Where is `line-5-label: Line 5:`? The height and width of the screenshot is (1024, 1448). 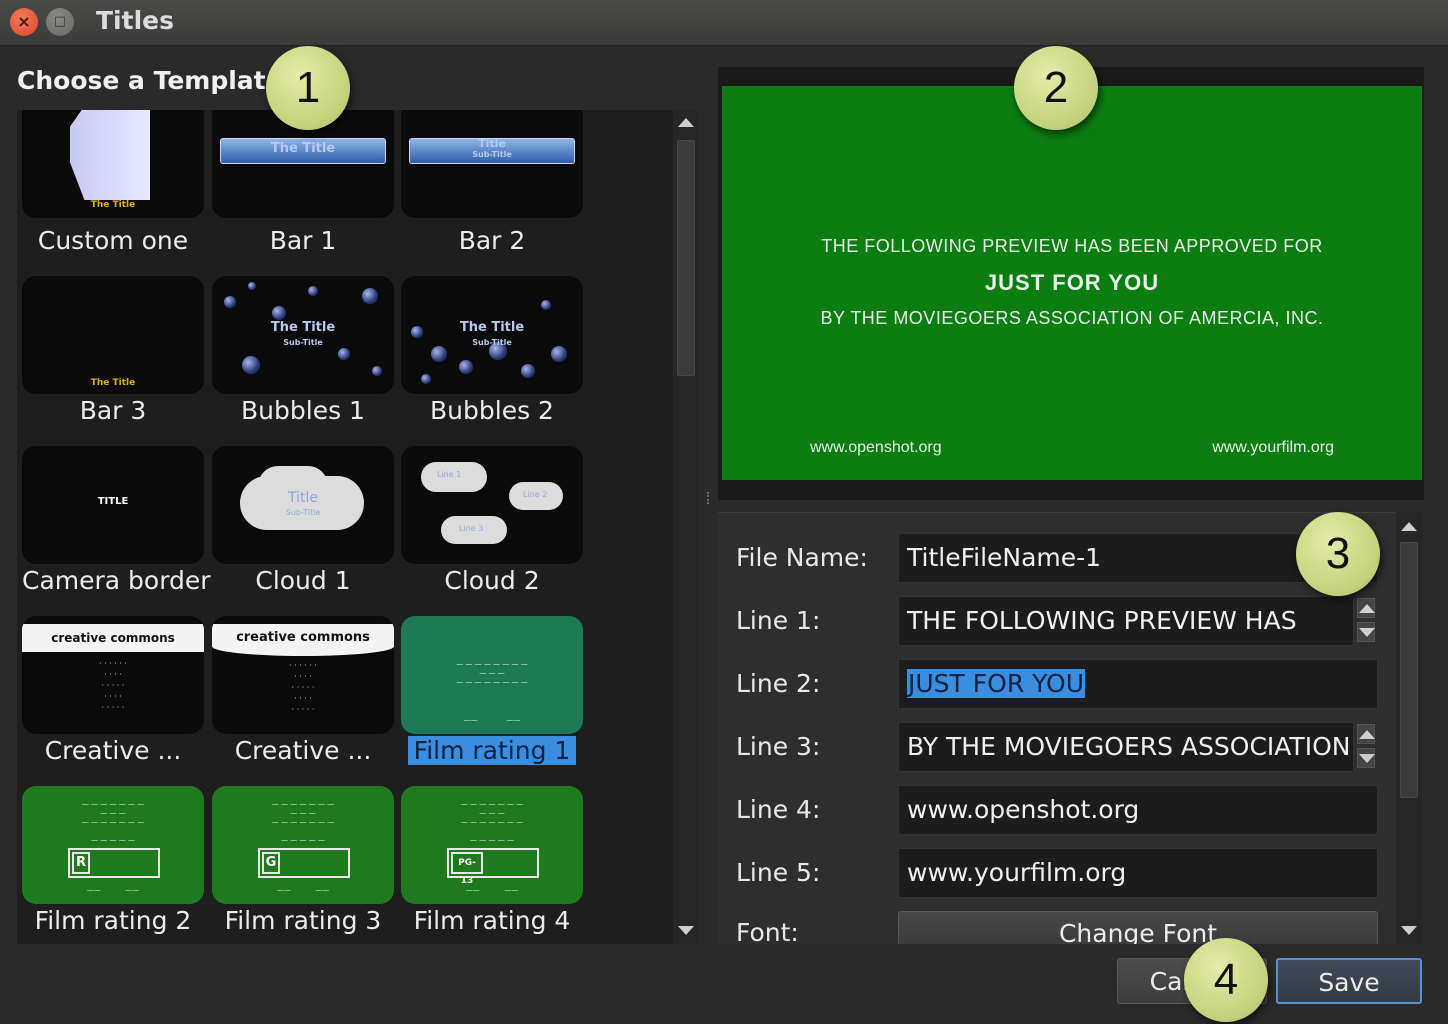
line-5-label: Line 5: is located at coordinates (778, 872).